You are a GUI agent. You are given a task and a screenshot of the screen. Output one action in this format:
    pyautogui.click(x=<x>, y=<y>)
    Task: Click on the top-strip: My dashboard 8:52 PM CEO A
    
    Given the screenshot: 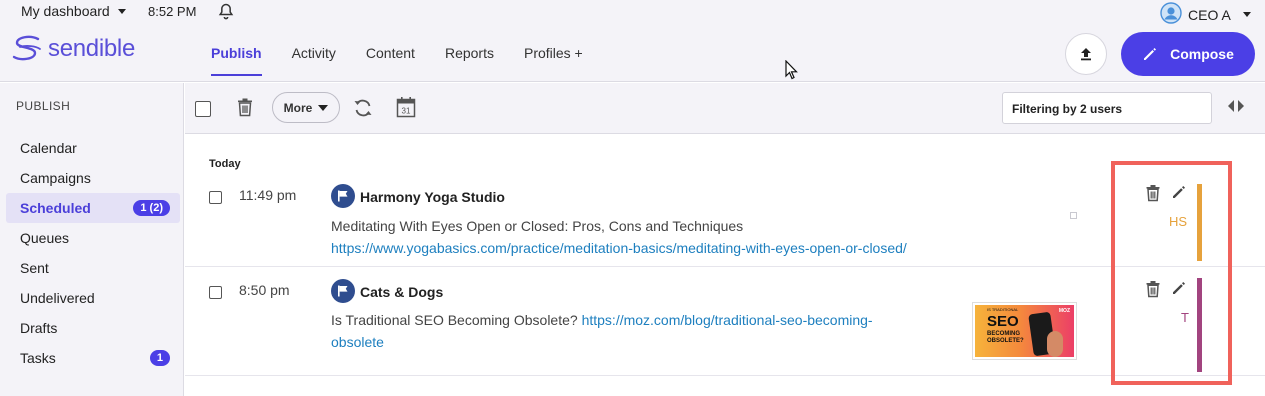 What is the action you would take?
    pyautogui.click(x=632, y=12)
    